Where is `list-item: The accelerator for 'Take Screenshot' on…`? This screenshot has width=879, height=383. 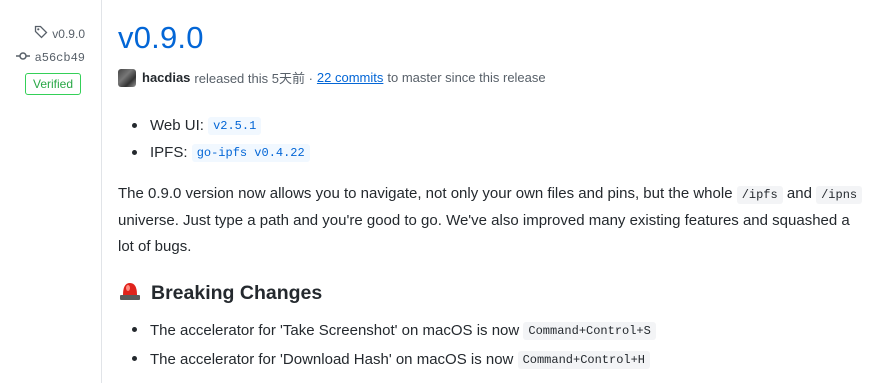
list-item: The accelerator for 'Take Screenshot' on… is located at coordinates (387, 330).